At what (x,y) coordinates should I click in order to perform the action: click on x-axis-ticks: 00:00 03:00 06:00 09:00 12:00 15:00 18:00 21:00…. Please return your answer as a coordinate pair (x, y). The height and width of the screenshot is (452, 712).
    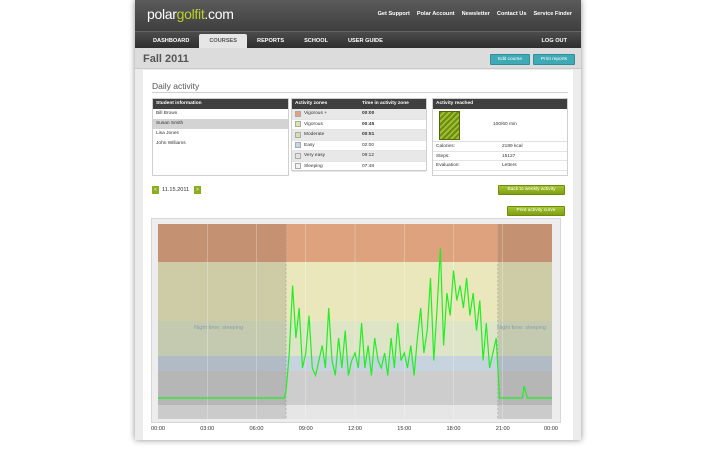
    Looking at the image, I should click on (354, 429).